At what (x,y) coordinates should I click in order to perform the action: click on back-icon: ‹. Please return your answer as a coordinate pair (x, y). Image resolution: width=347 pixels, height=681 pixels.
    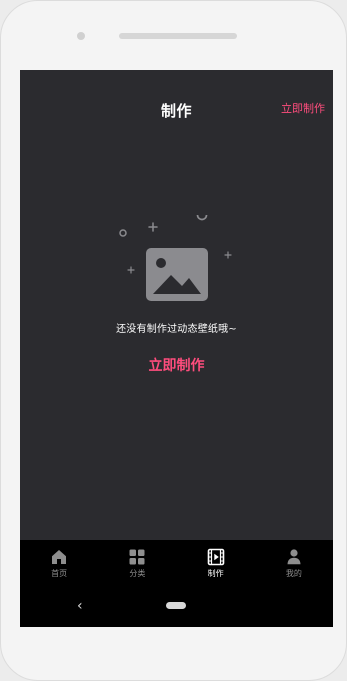
    Looking at the image, I should click on (80, 606).